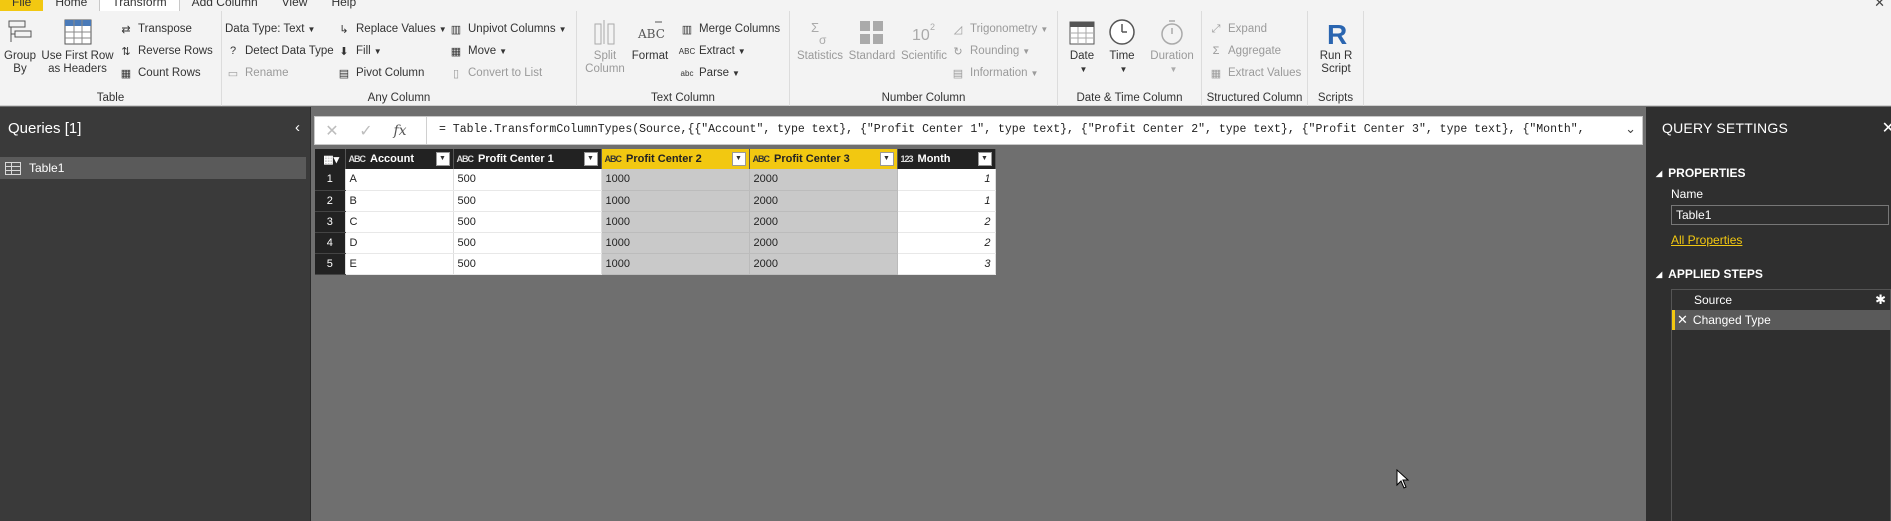 Image resolution: width=1891 pixels, height=521 pixels. What do you see at coordinates (225, 5) in the screenshot?
I see `tab-add-column: Add Column` at bounding box center [225, 5].